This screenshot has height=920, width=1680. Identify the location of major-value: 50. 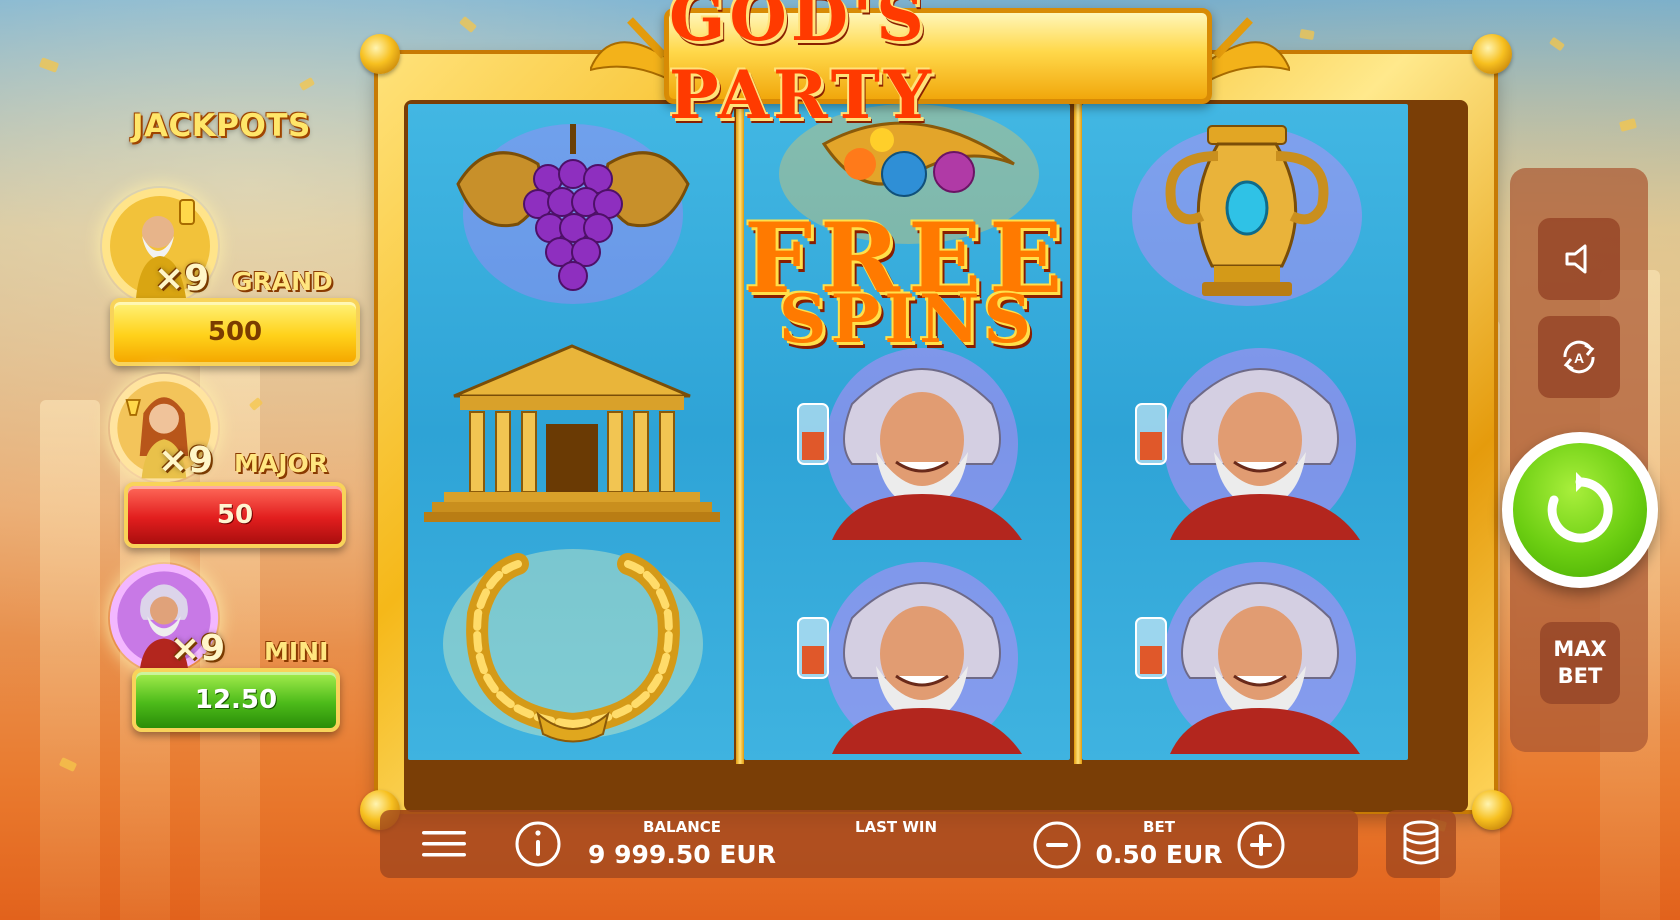
(235, 515).